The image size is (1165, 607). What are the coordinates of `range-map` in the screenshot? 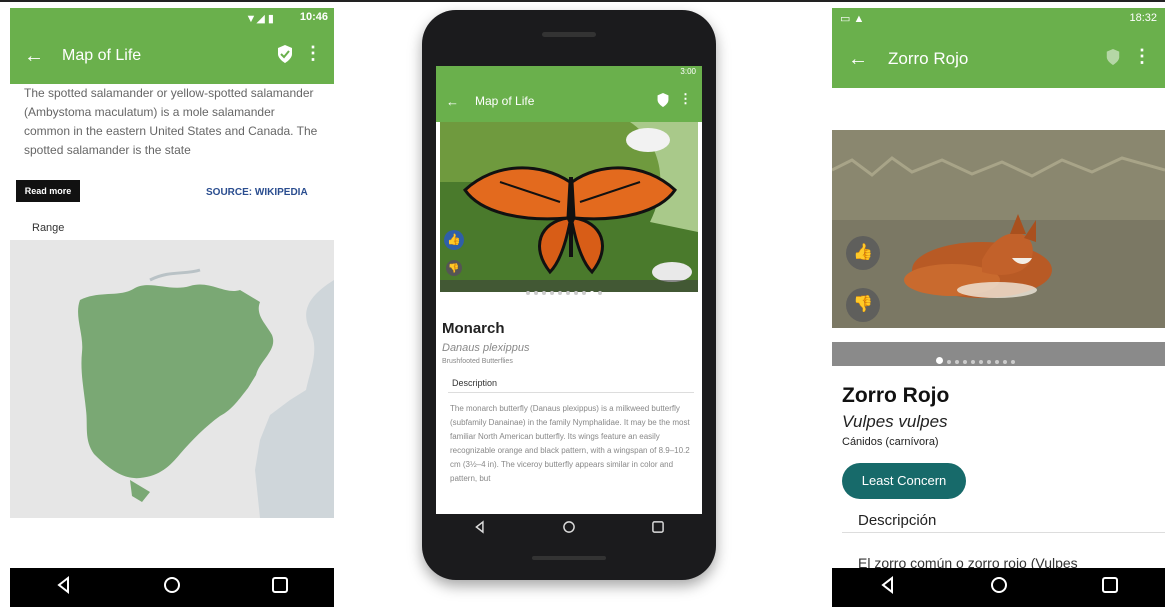 It's located at (172, 379).